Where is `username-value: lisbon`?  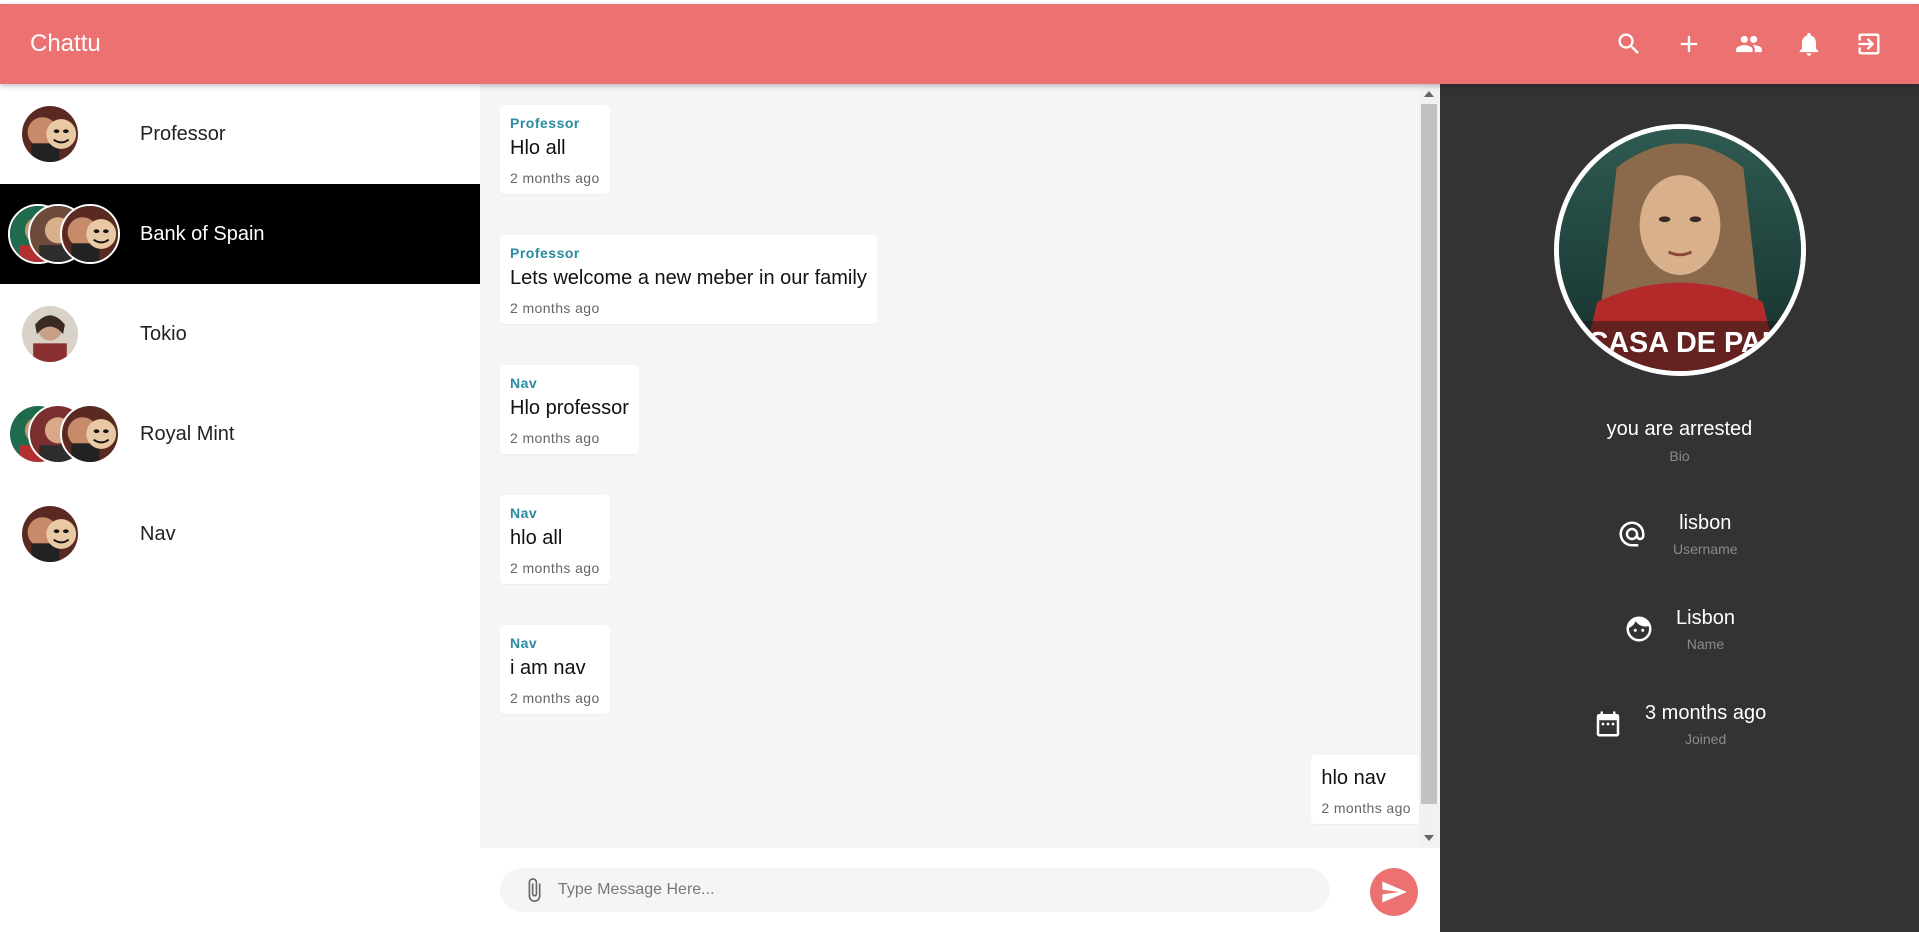 username-value: lisbon is located at coordinates (1705, 522).